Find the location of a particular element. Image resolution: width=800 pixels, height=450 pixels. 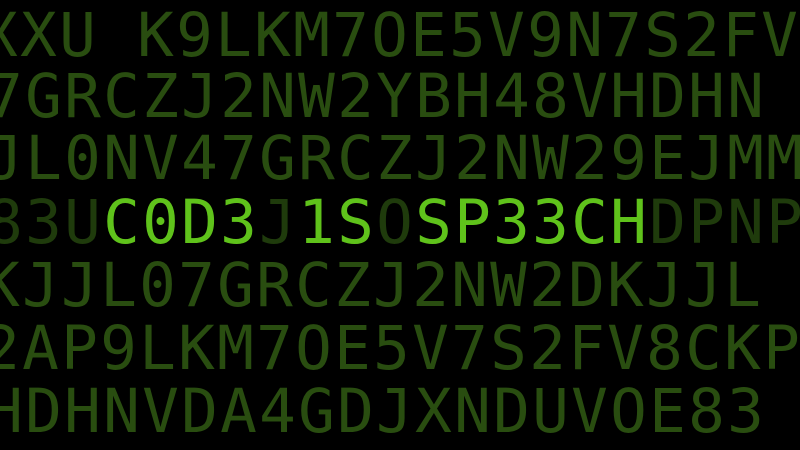

glyph-row: XXU K9LKM7OE5V9N7S2FV is located at coordinates (399, 35).